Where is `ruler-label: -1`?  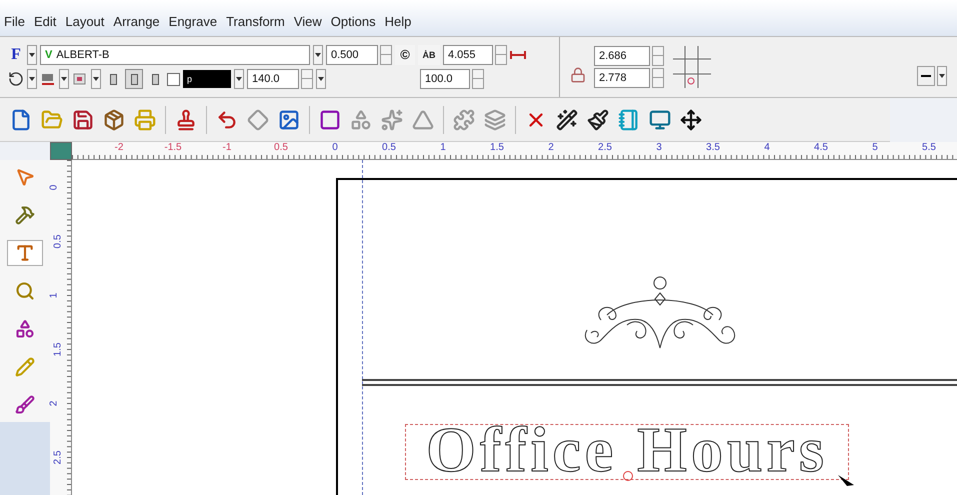
ruler-label: -1 is located at coordinates (227, 148).